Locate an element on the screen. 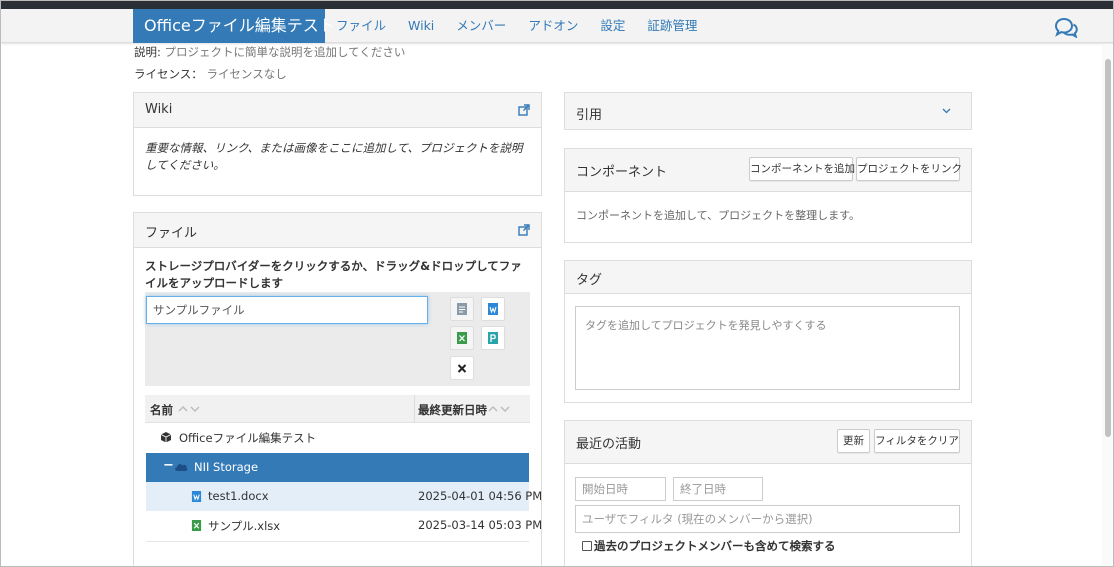  include-past-members-option: 過去のプロジェクトメンバーも含めて検索する is located at coordinates (709, 546).